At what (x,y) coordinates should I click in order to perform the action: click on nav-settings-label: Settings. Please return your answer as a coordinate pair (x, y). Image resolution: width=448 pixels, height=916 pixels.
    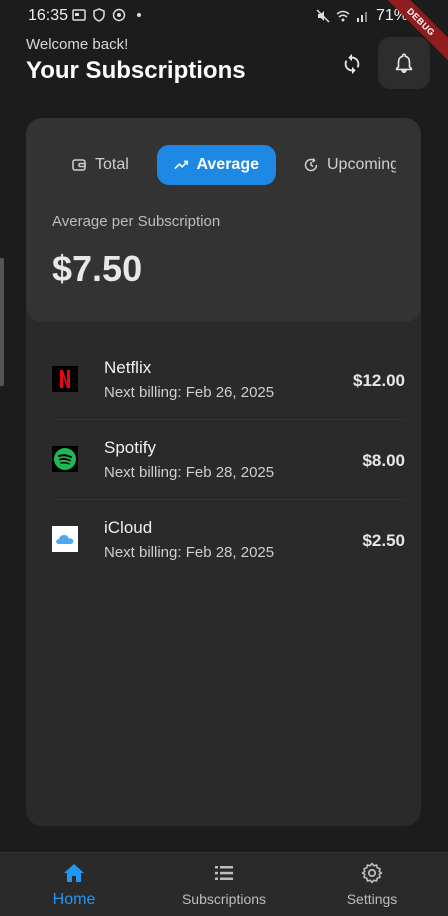
    Looking at the image, I should click on (372, 899).